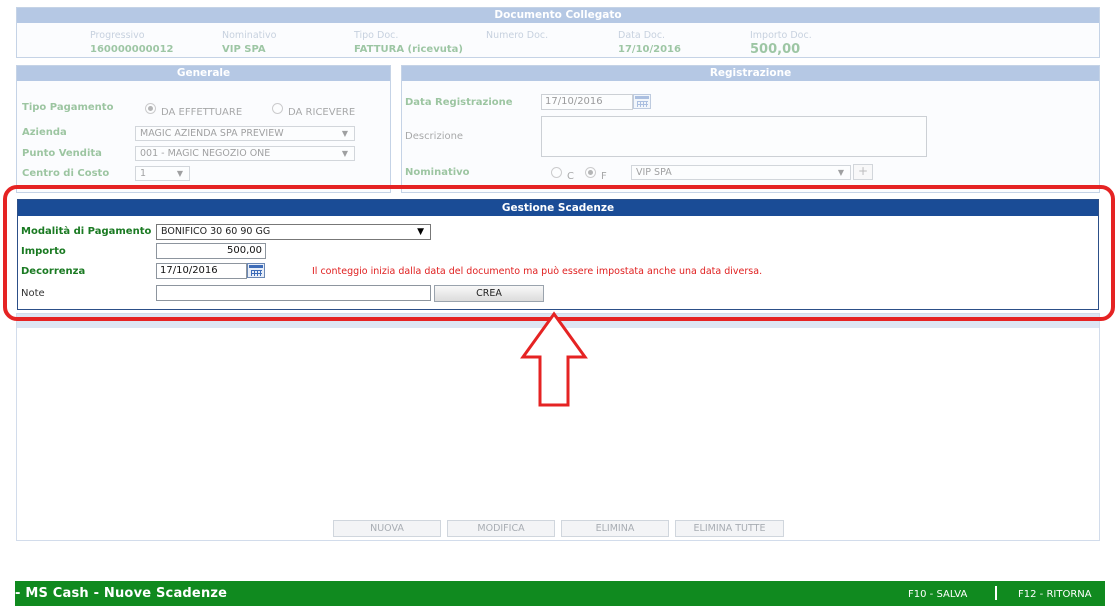 This screenshot has height=606, width=1120. What do you see at coordinates (33, 293) in the screenshot?
I see `note-label: Note` at bounding box center [33, 293].